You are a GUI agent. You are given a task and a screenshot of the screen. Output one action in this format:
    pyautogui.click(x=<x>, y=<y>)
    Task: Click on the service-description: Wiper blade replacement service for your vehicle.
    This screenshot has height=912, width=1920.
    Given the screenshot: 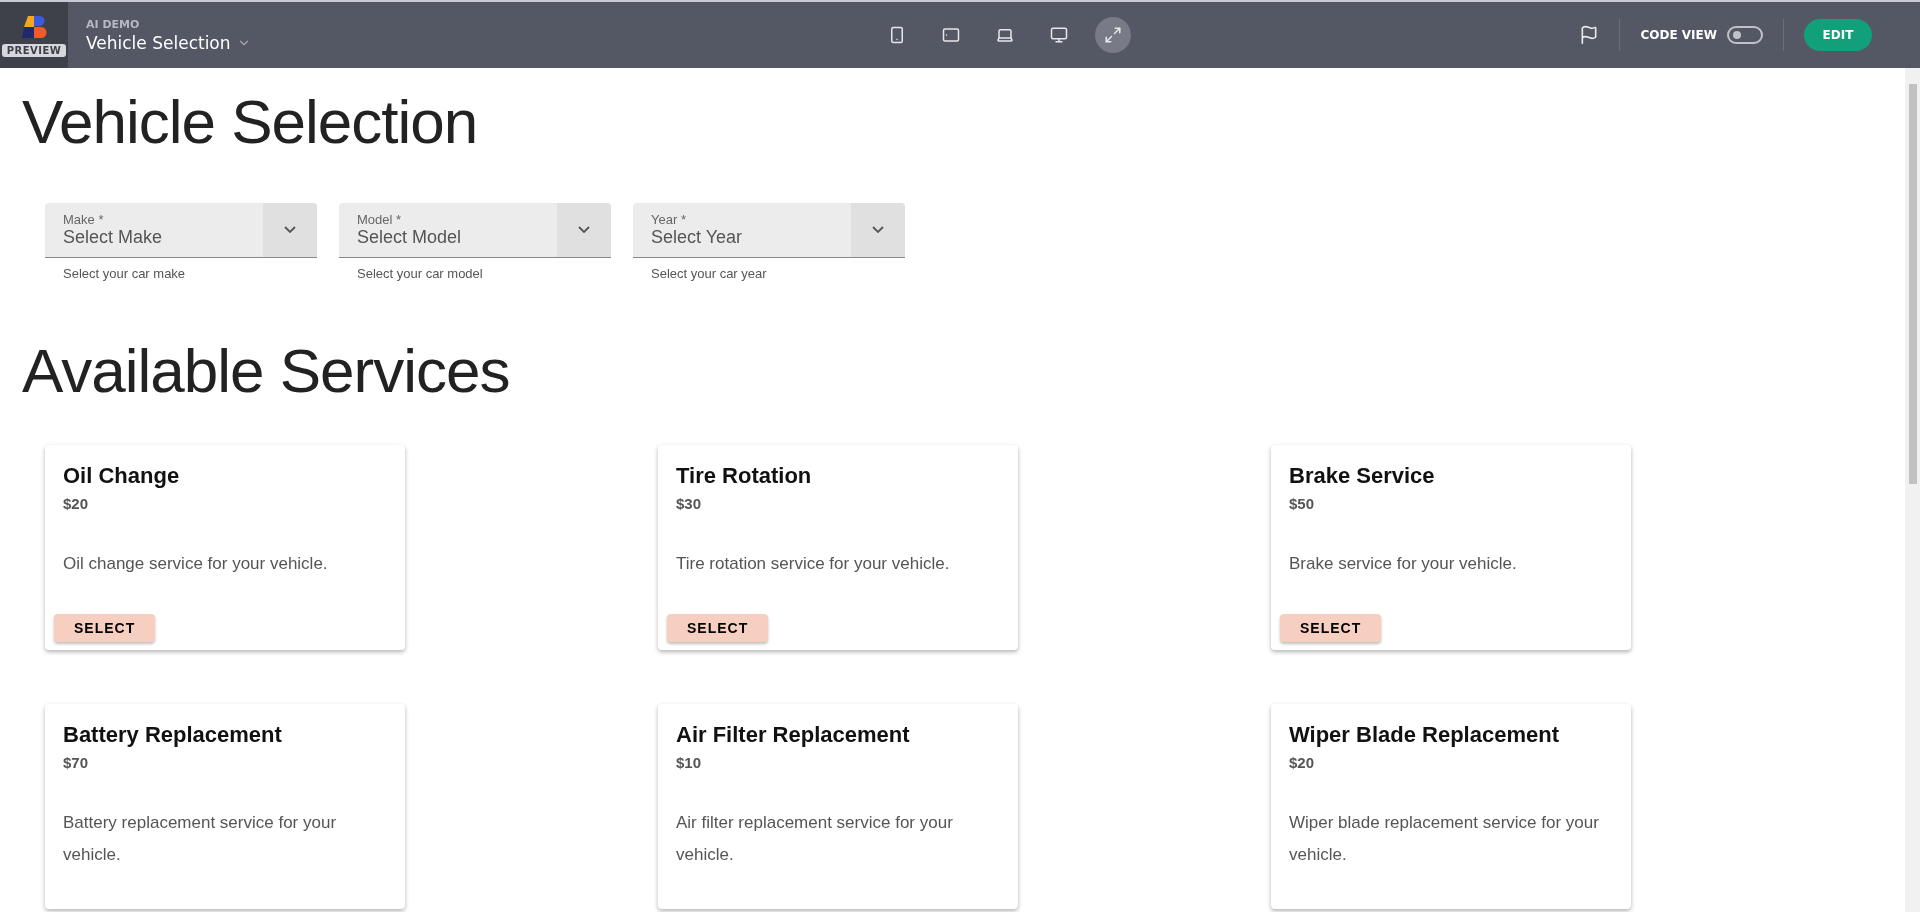 What is the action you would take?
    pyautogui.click(x=1444, y=839)
    